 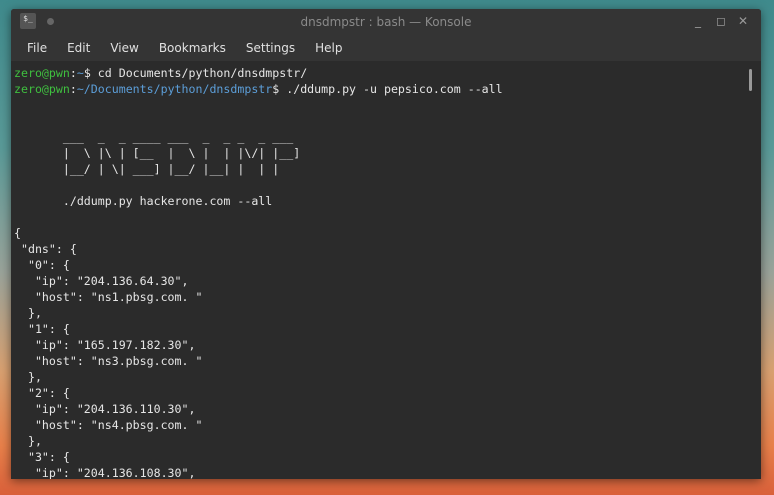 I want to click on output-line: "ip": "165.197.182.30",, so click(x=105, y=345).